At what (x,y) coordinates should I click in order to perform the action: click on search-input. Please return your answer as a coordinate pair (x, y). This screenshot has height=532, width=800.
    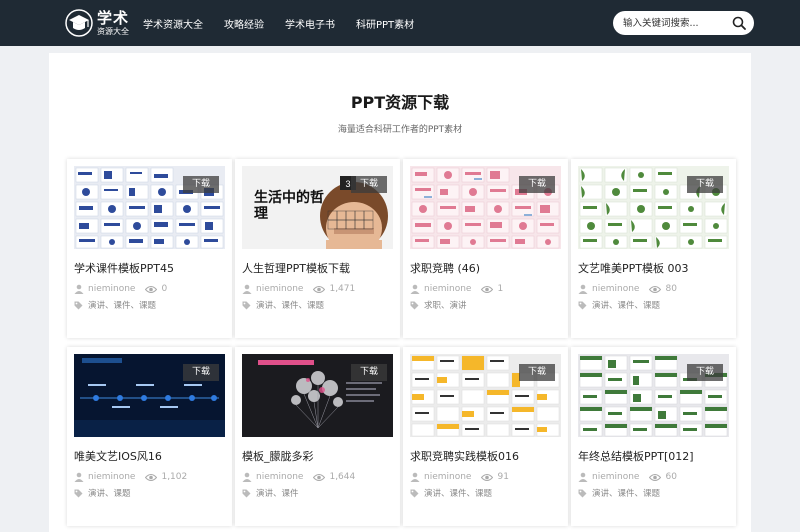
    Looking at the image, I should click on (675, 23).